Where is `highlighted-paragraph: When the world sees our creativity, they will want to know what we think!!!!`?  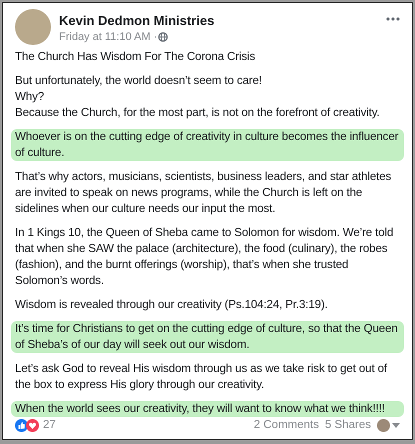 highlighted-paragraph: When the world sees our creativity, they will want to know what we think!!!! is located at coordinates (207, 409).